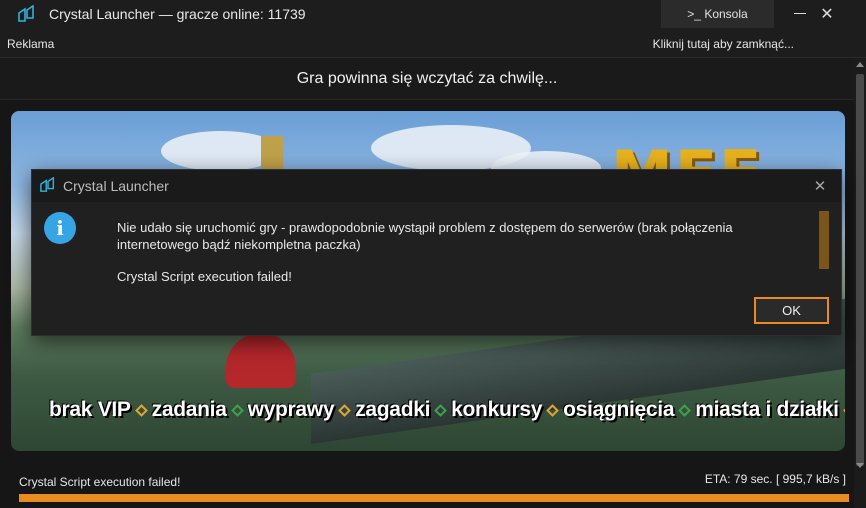  I want to click on ok-button: OK, so click(791, 310).